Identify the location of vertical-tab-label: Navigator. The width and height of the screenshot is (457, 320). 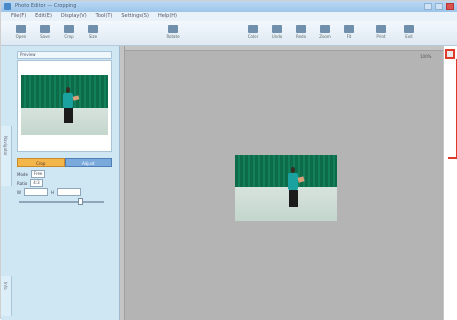
(5, 146).